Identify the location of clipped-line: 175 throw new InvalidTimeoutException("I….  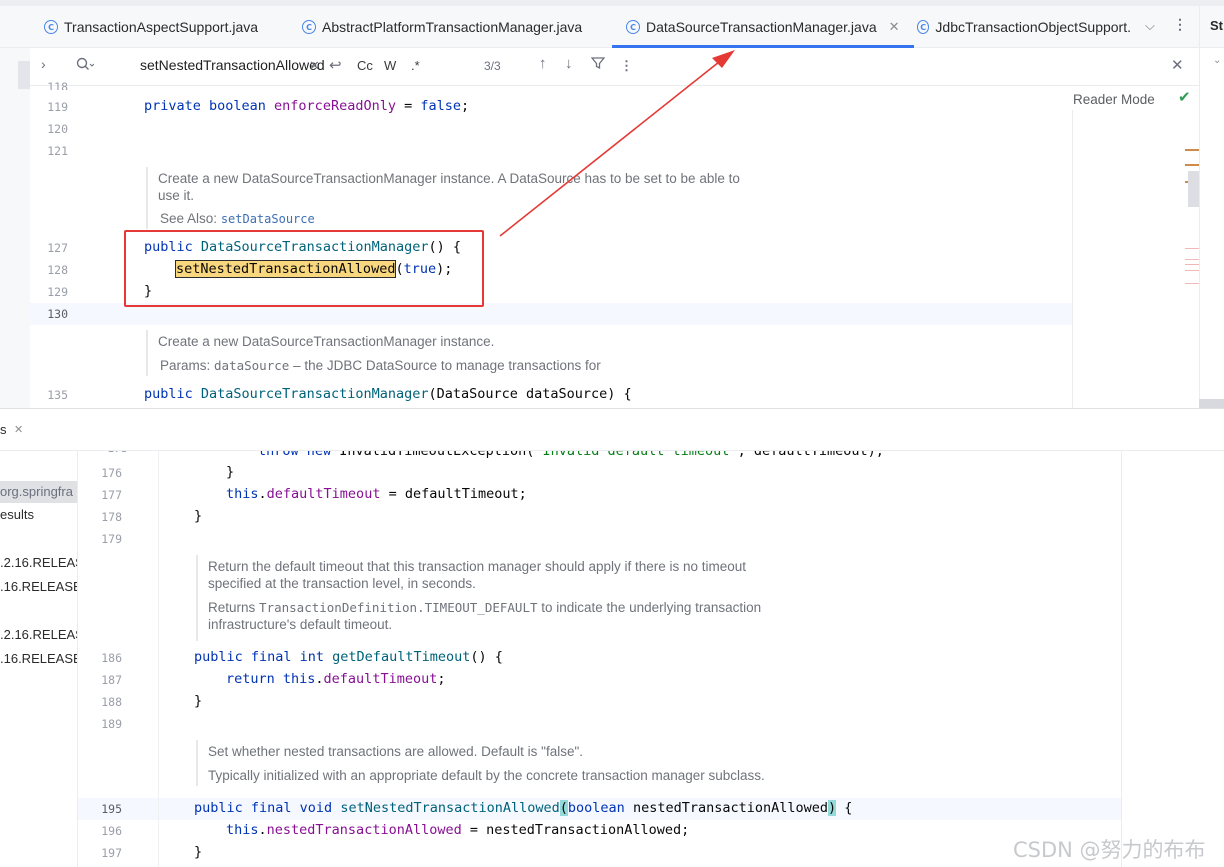
(605, 455).